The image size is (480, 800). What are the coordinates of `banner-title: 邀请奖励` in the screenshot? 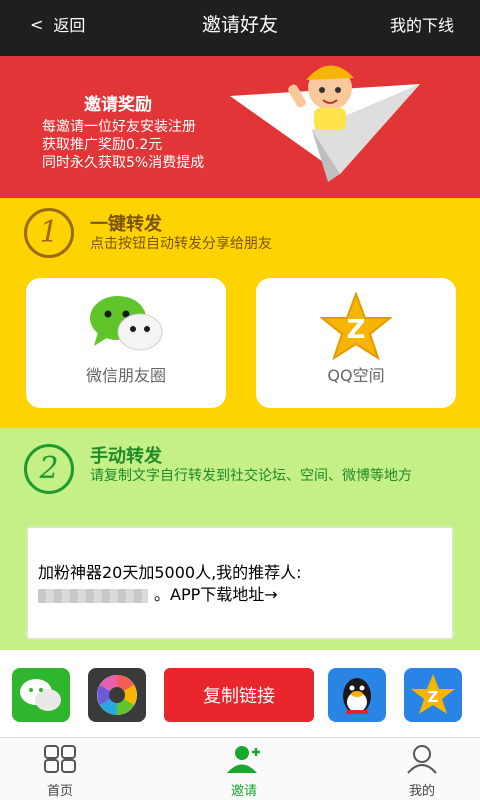 It's located at (118, 105).